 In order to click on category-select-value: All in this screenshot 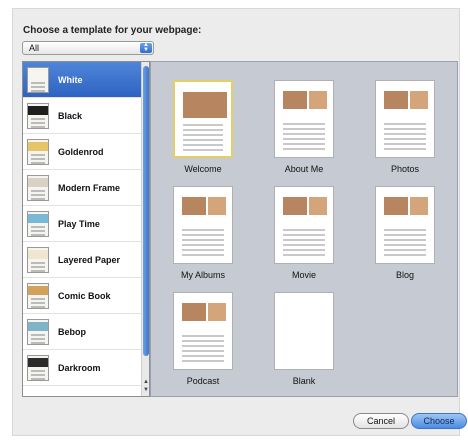, I will do `click(34, 48)`.